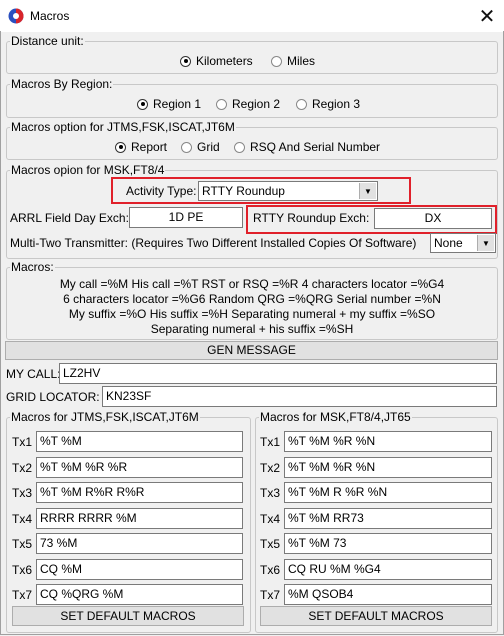 The image size is (504, 636). I want to click on jtms-tx3-label: Tx3, so click(22, 493).